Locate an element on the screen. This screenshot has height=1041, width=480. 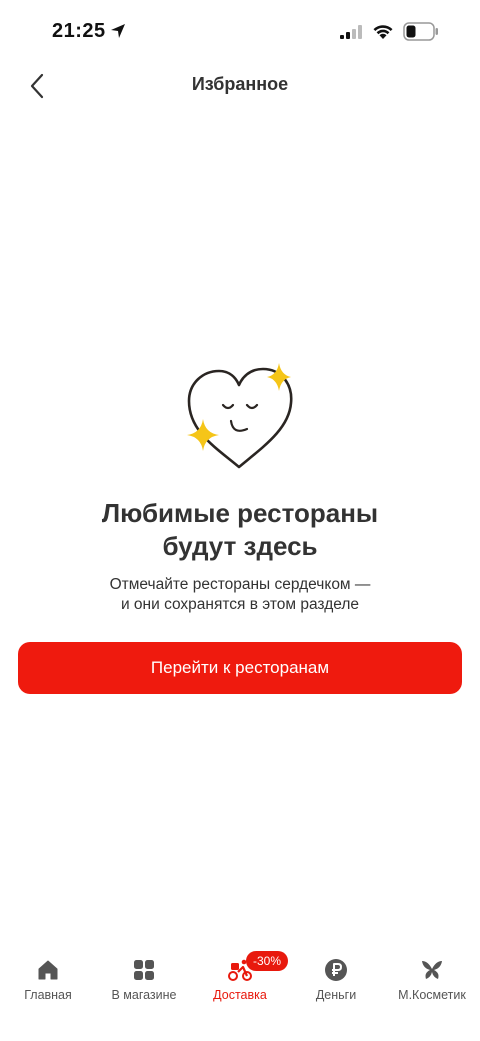
empty-state-subtitle-line1: Отмечайте рестораны сердечком — is located at coordinates (240, 584).